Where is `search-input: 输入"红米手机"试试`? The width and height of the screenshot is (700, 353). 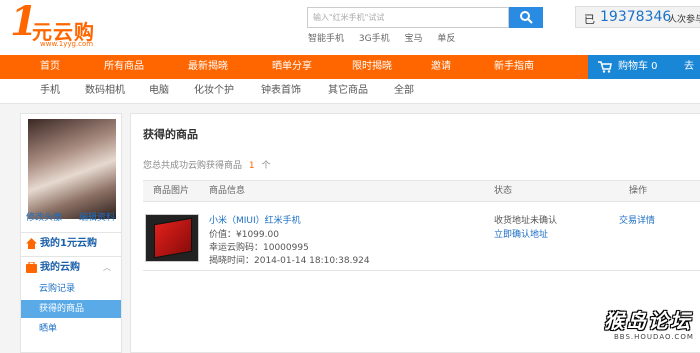 search-input: 输入"红米手机"试试 is located at coordinates (408, 17).